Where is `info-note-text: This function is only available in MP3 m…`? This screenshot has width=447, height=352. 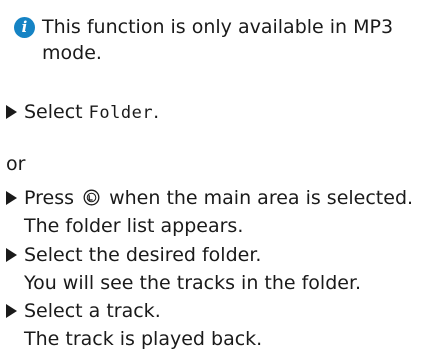 info-note-text: This function is only available in MP3 m… is located at coordinates (243, 40).